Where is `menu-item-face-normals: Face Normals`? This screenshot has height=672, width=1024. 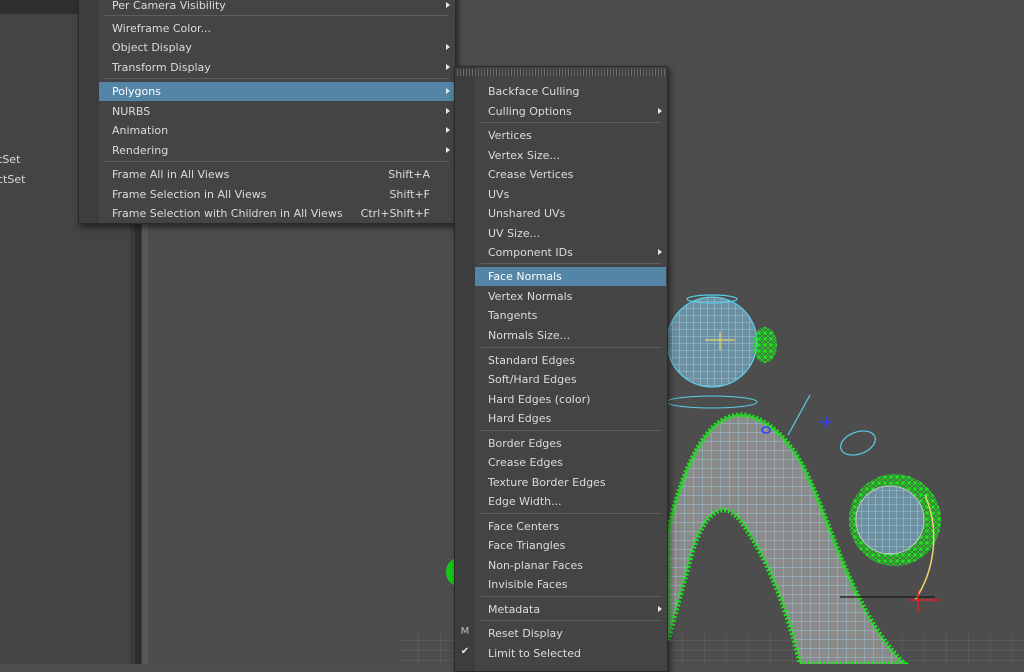
menu-item-face-normals: Face Normals is located at coordinates (570, 276).